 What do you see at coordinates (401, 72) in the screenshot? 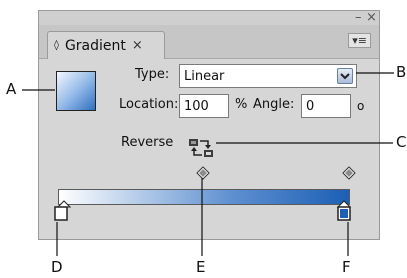
I see `callout-b: B` at bounding box center [401, 72].